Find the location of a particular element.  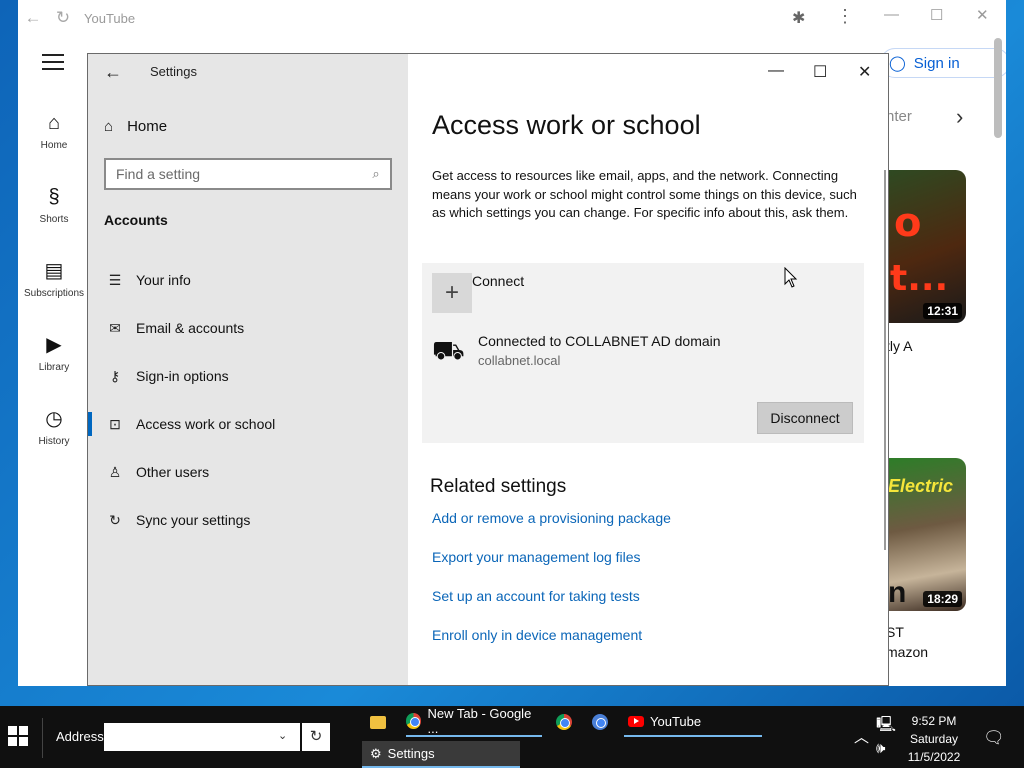

more-menu-icon: ⋮ is located at coordinates (845, 16).